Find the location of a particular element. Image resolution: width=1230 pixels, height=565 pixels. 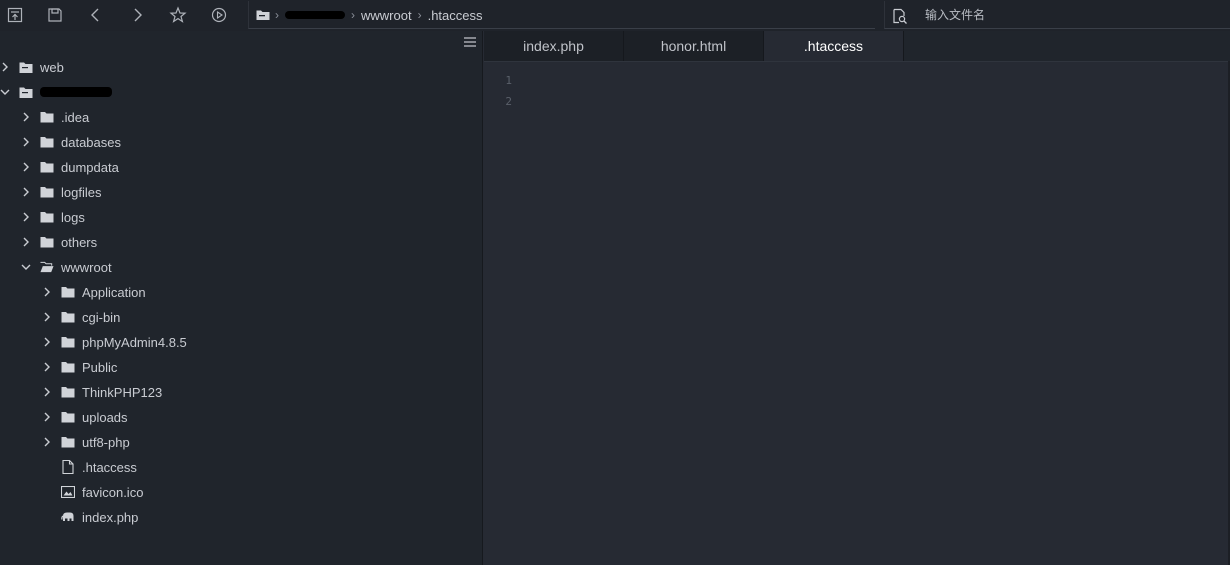

tree-item-favicon: favicon.ico is located at coordinates (92, 492).